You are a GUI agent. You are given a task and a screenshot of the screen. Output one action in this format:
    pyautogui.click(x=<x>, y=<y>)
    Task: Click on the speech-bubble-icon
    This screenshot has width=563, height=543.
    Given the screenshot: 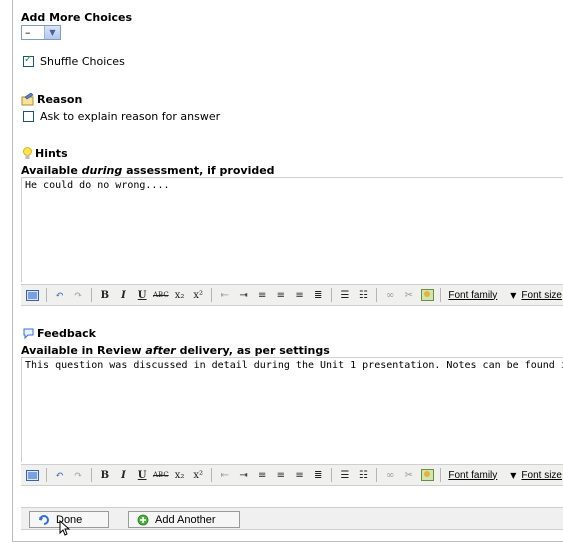 What is the action you would take?
    pyautogui.click(x=28, y=333)
    